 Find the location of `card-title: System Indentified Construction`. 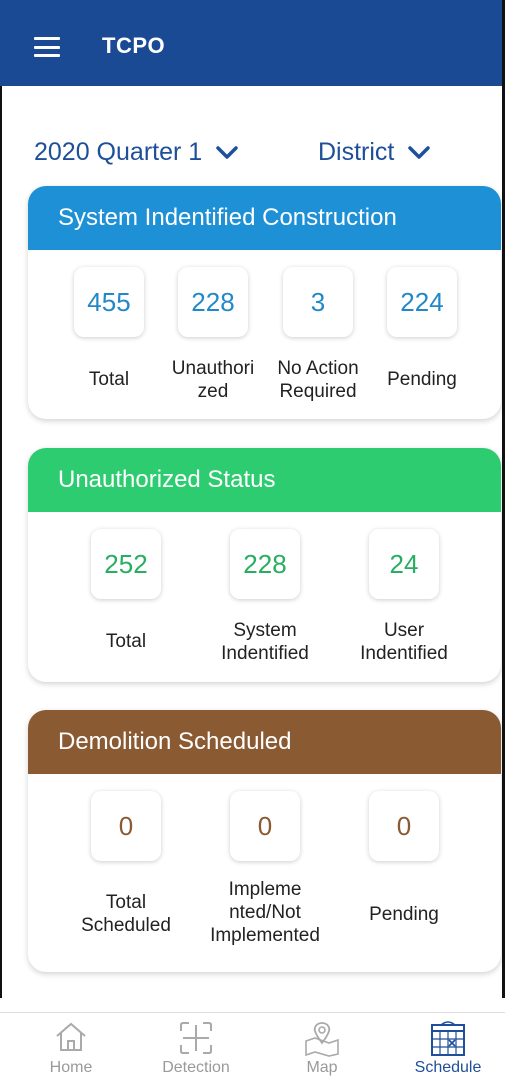

card-title: System Indentified Construction is located at coordinates (227, 217).